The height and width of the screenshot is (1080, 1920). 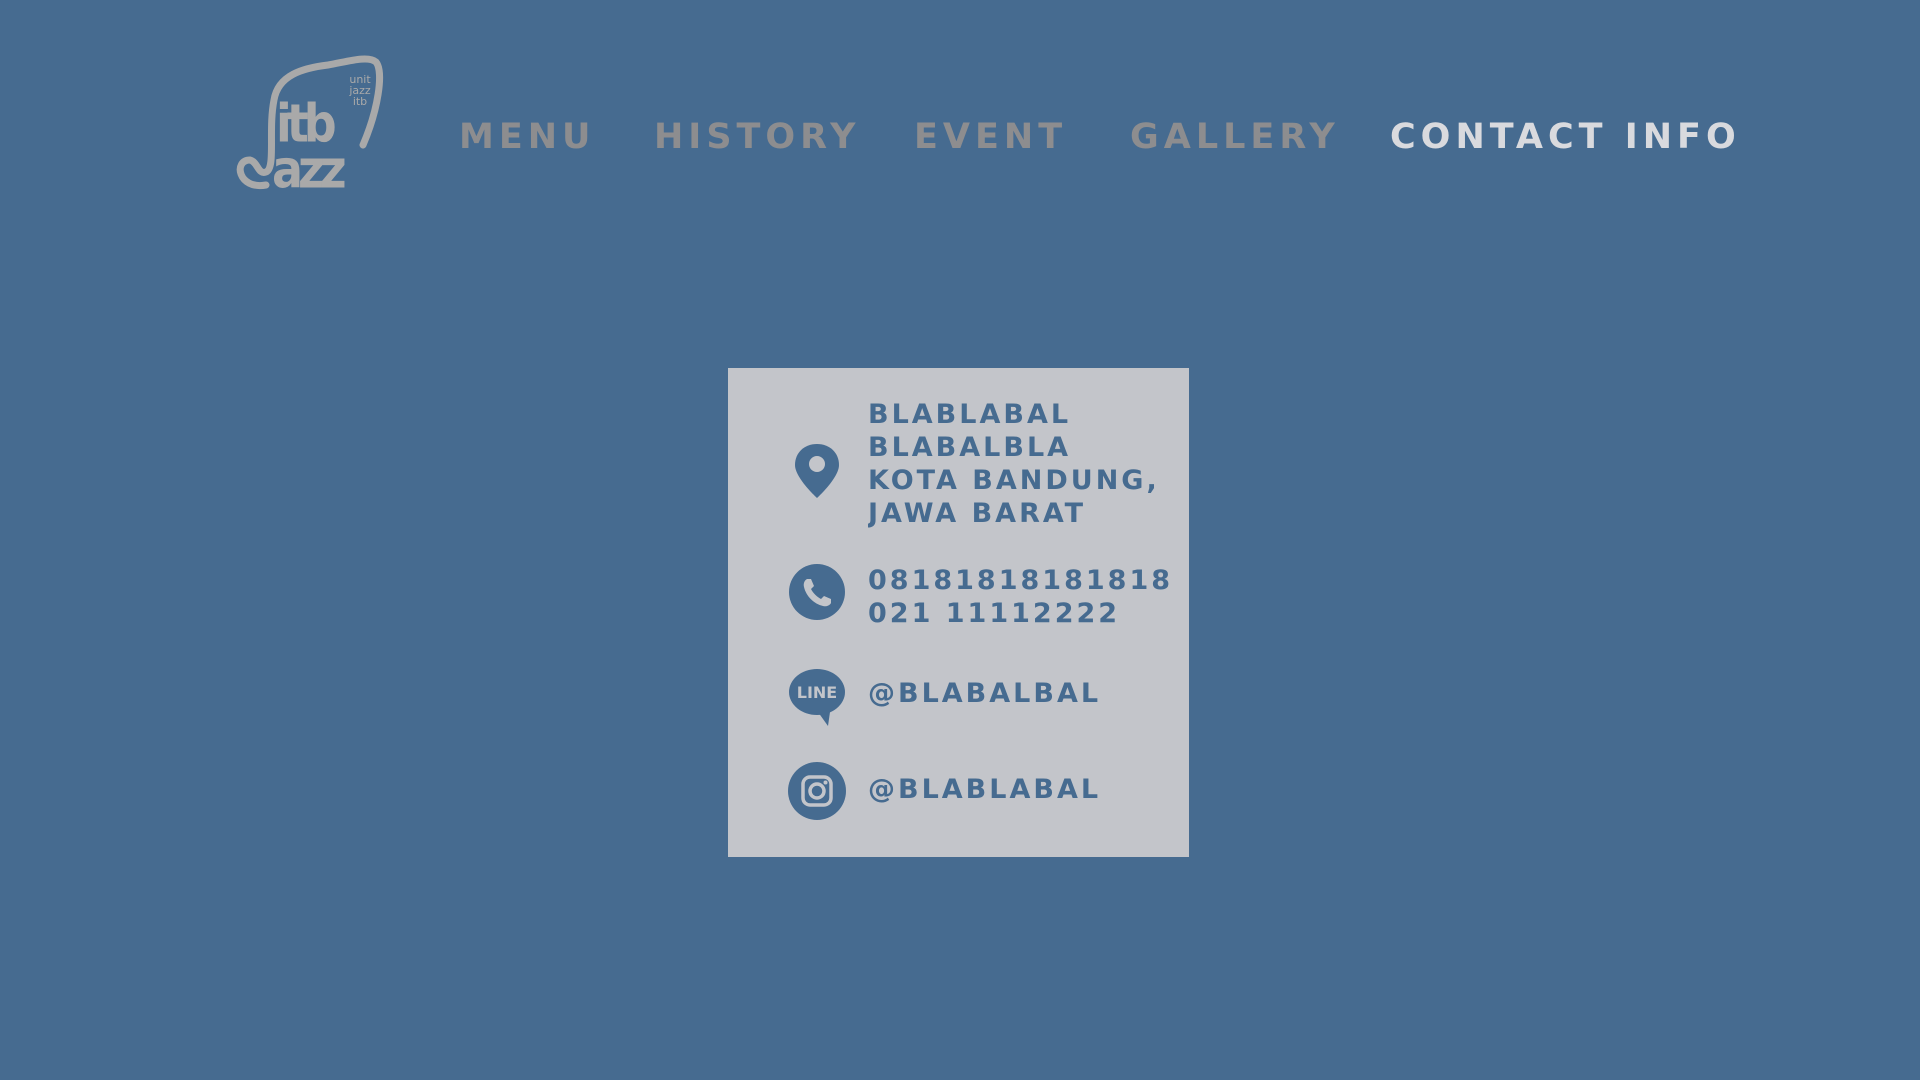 I want to click on nav-item-contact-info: CONTACT INFO, so click(x=1565, y=137).